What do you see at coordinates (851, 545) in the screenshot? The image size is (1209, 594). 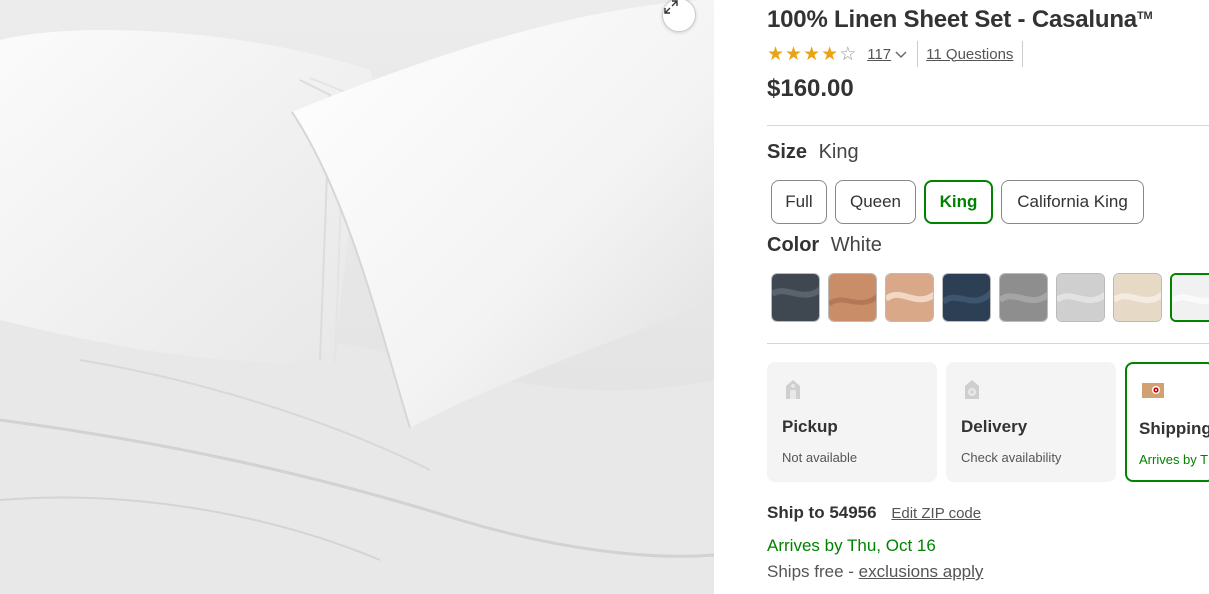 I see `arrival-date: Arrives by Thu, Oct 16` at bounding box center [851, 545].